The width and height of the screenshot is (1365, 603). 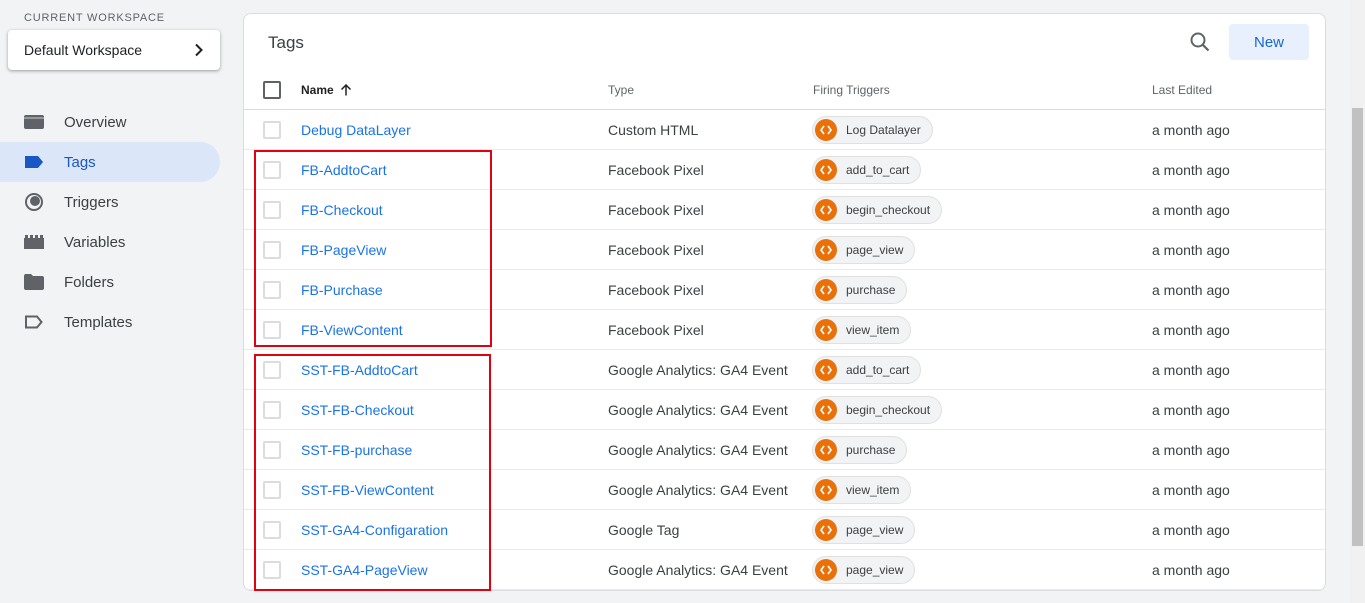 I want to click on sidebar-item-variables: Variables, so click(x=110, y=242).